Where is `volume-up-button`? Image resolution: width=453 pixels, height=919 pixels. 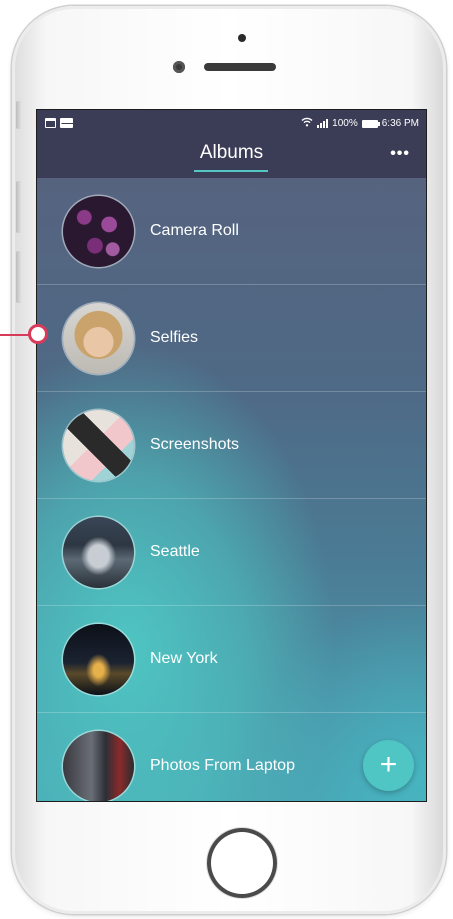
volume-up-button is located at coordinates (19, 207).